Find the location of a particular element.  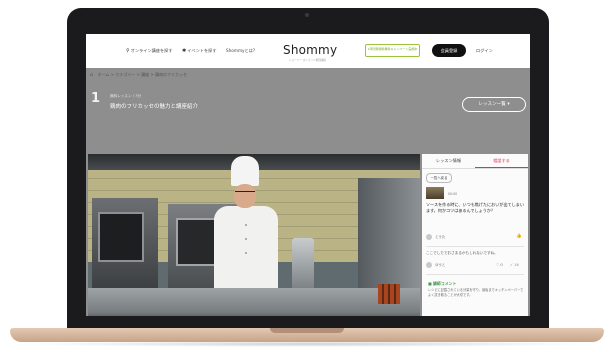

lesson-number: 1 is located at coordinates (96, 98).